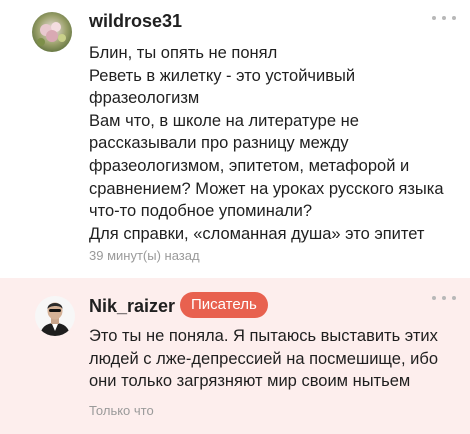 Image resolution: width=470 pixels, height=434 pixels. I want to click on comment-timestamp: 39 минут(ы) назад, so click(144, 255).